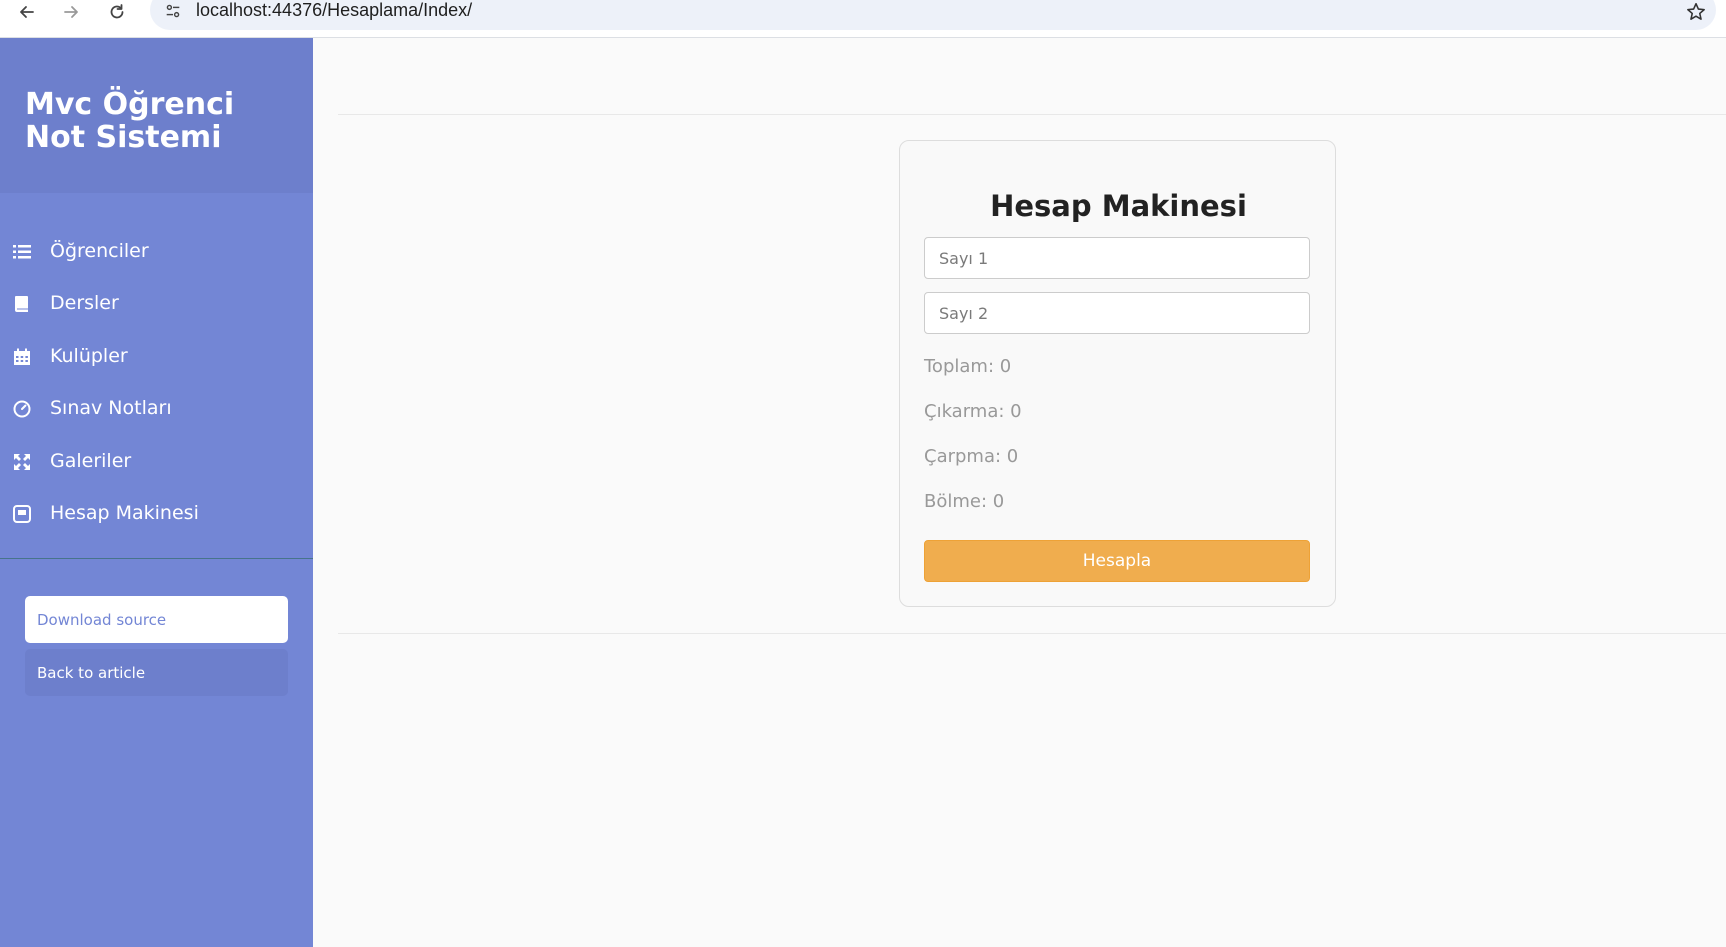 The height and width of the screenshot is (947, 1726). I want to click on book-icon, so click(22, 304).